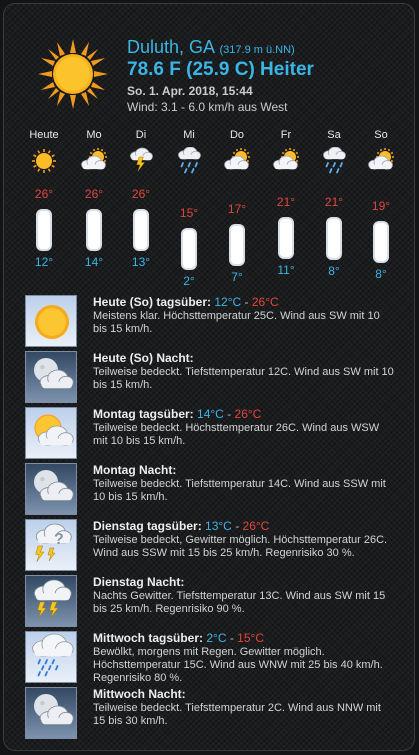 The image size is (419, 755). I want to click on date-time: So. 1. Apr. 2018, 15:44, so click(190, 91).